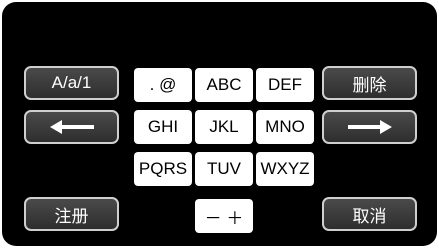 The height and width of the screenshot is (248, 439). I want to click on key-abc: ABC, so click(224, 85).